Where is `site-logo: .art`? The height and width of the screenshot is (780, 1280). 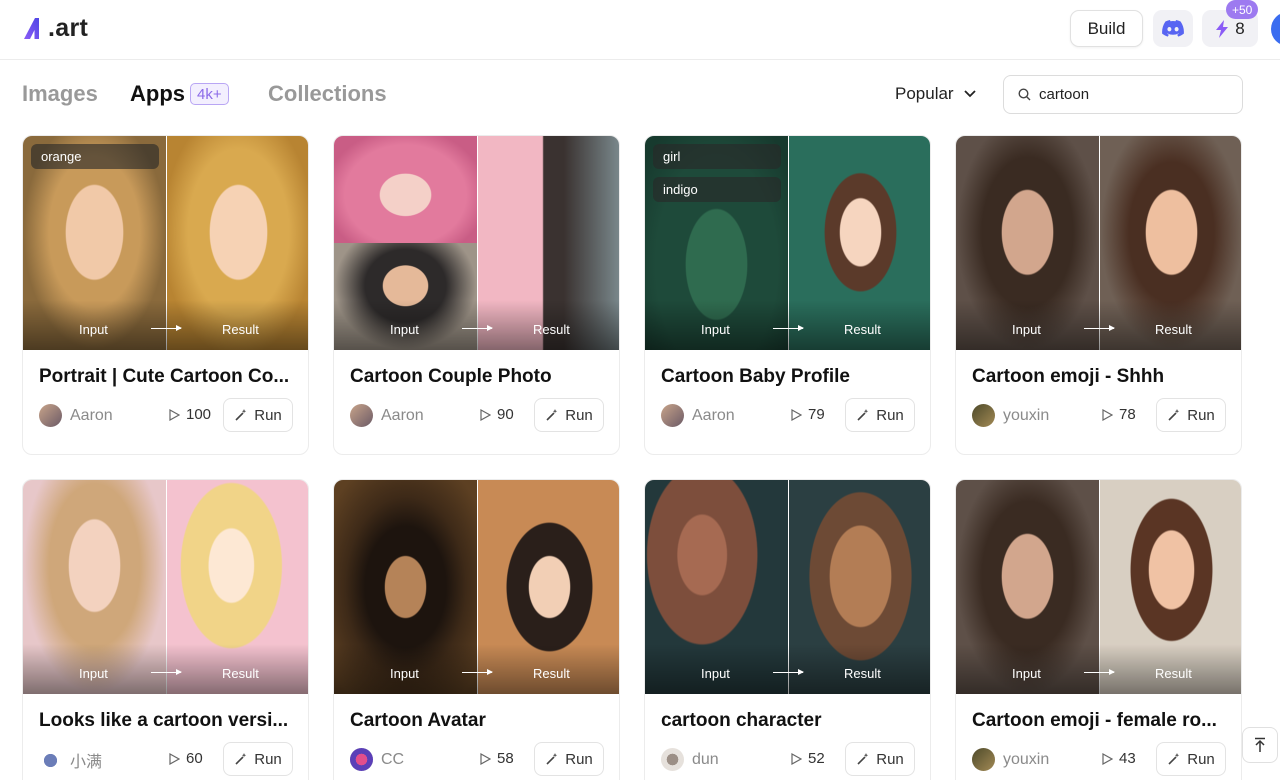 site-logo: .art is located at coordinates (55, 28).